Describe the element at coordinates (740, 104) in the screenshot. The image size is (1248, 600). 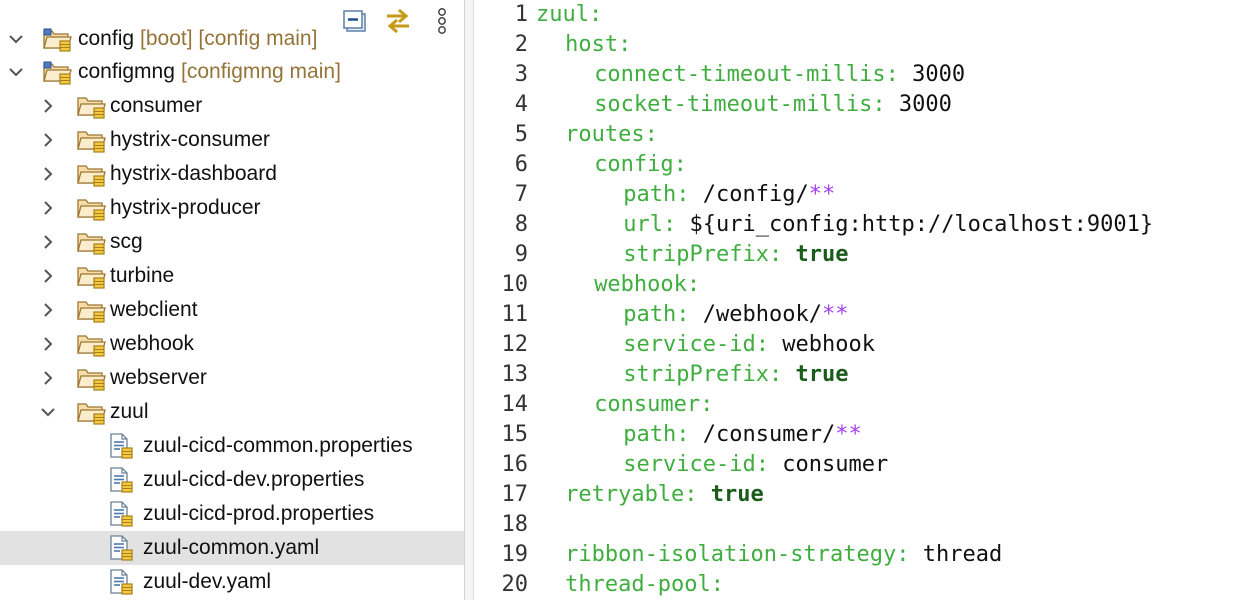
I see `yaml-key: socket-timeout-millis:` at that location.